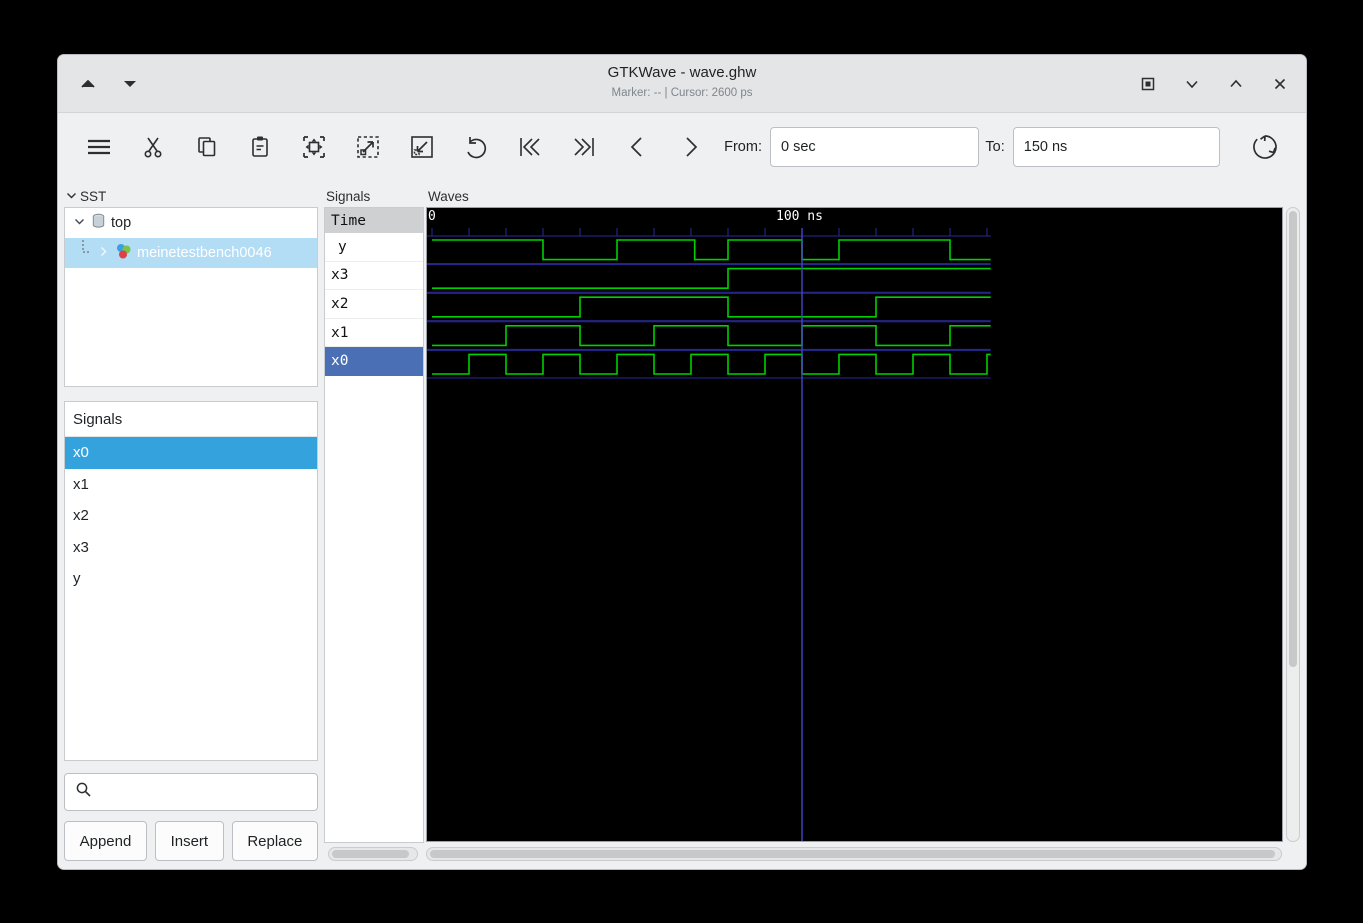  I want to click on sst-label-text: SST, so click(93, 196).